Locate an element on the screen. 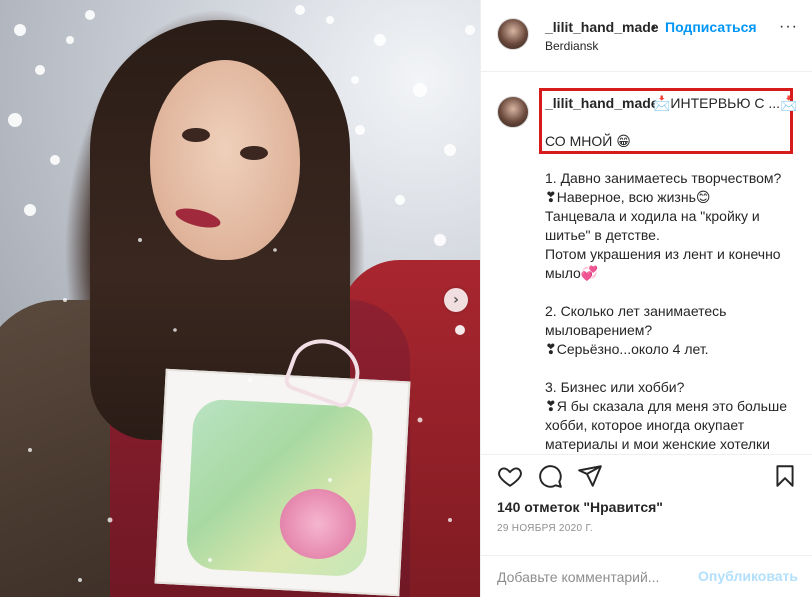 This screenshot has width=812, height=597. likes-count: 140 отметок "Нравится" is located at coordinates (580, 507).